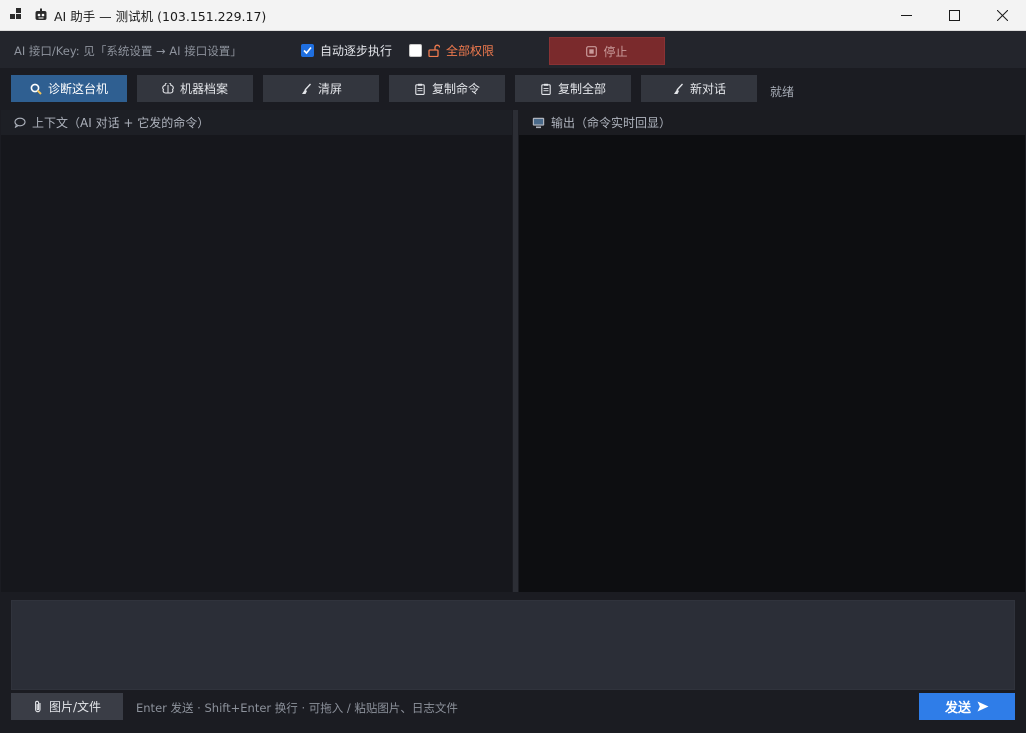 This screenshot has width=1026, height=733. Describe the element at coordinates (256, 122) in the screenshot. I see `context-pane-header: 上下文（AI 对话 + 它发的命令）` at that location.